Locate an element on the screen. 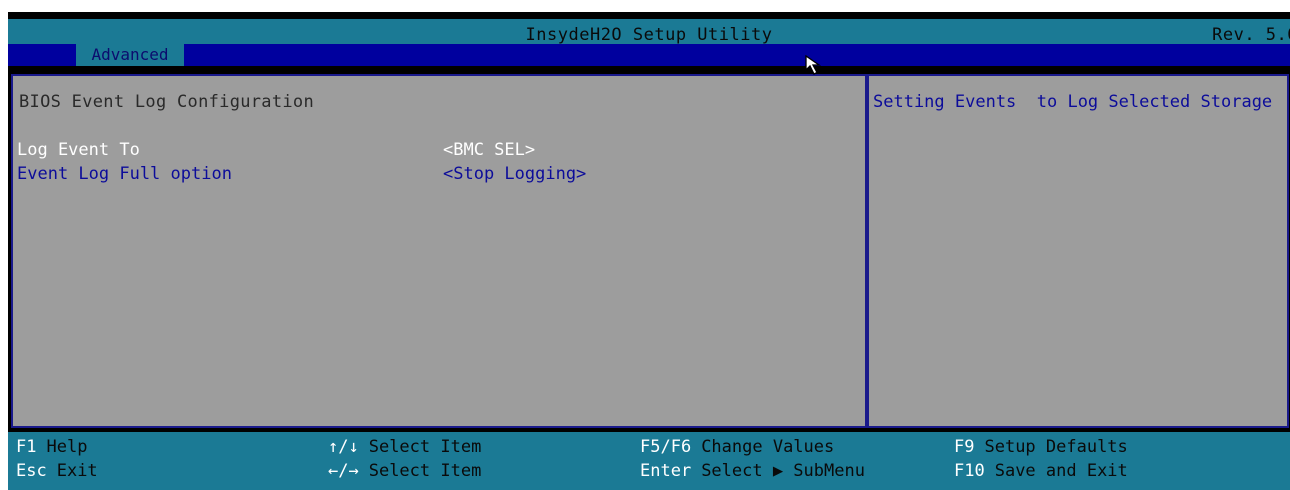 The height and width of the screenshot is (490, 1290). footer-key: F10 is located at coordinates (969, 471).